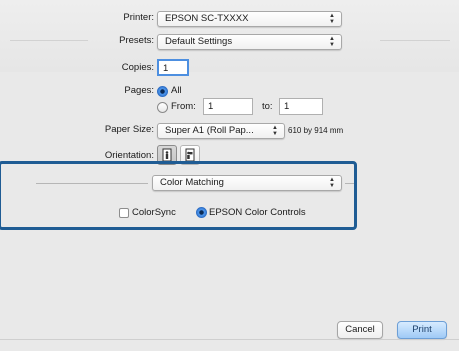 The width and height of the screenshot is (459, 351). Describe the element at coordinates (176, 90) in the screenshot. I see `pages-all-label: All` at that location.